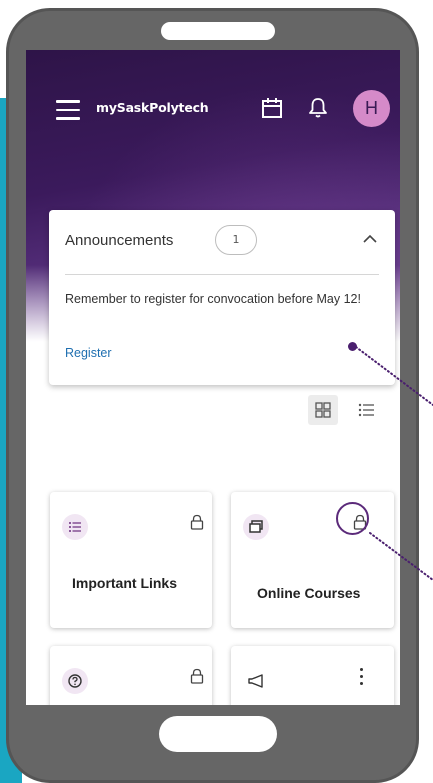  I want to click on tile-label: Online Courses, so click(309, 593).